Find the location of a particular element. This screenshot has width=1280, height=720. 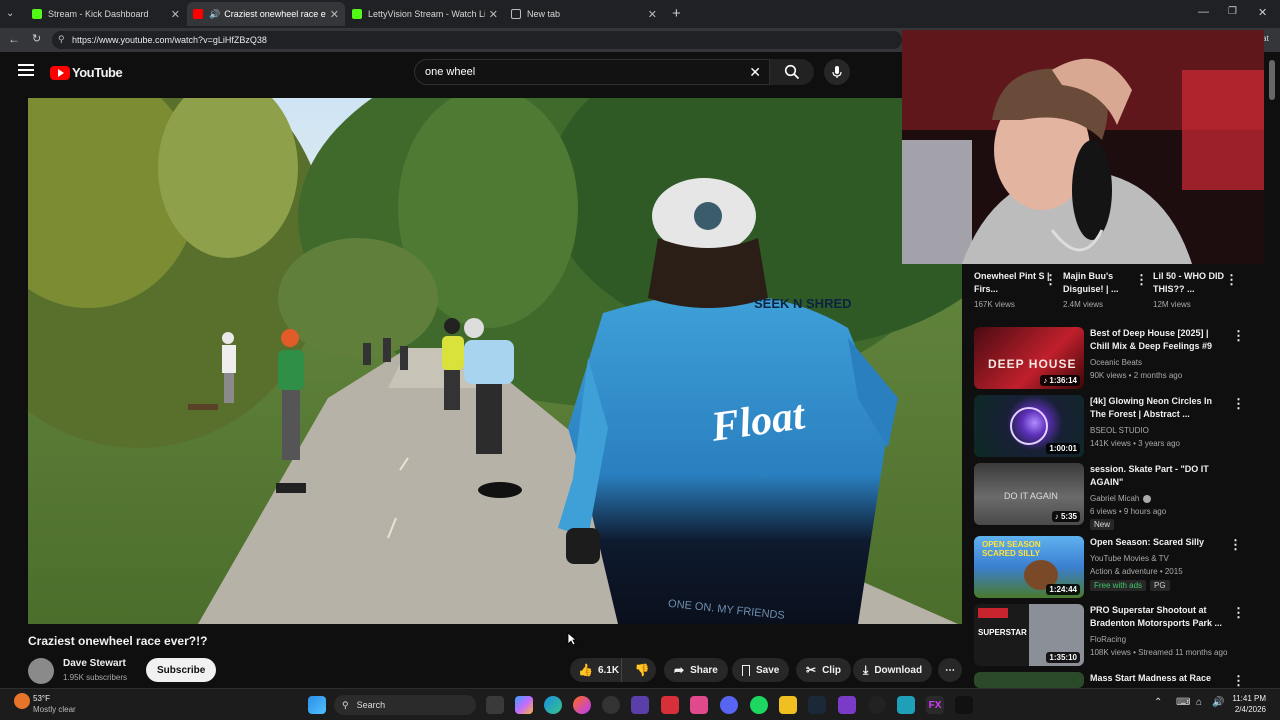

share-button: ➦ Share is located at coordinates (696, 670).